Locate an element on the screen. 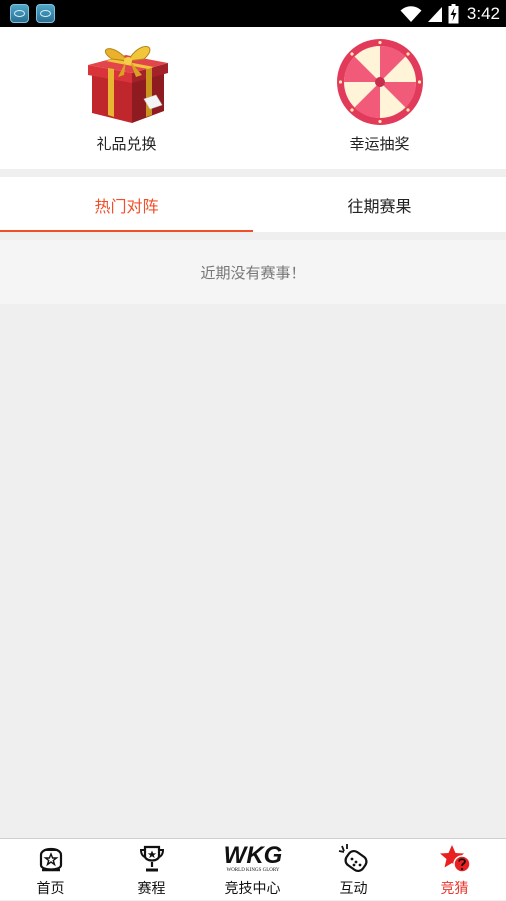 The image size is (506, 901). battery-charging-icon is located at coordinates (453, 13).